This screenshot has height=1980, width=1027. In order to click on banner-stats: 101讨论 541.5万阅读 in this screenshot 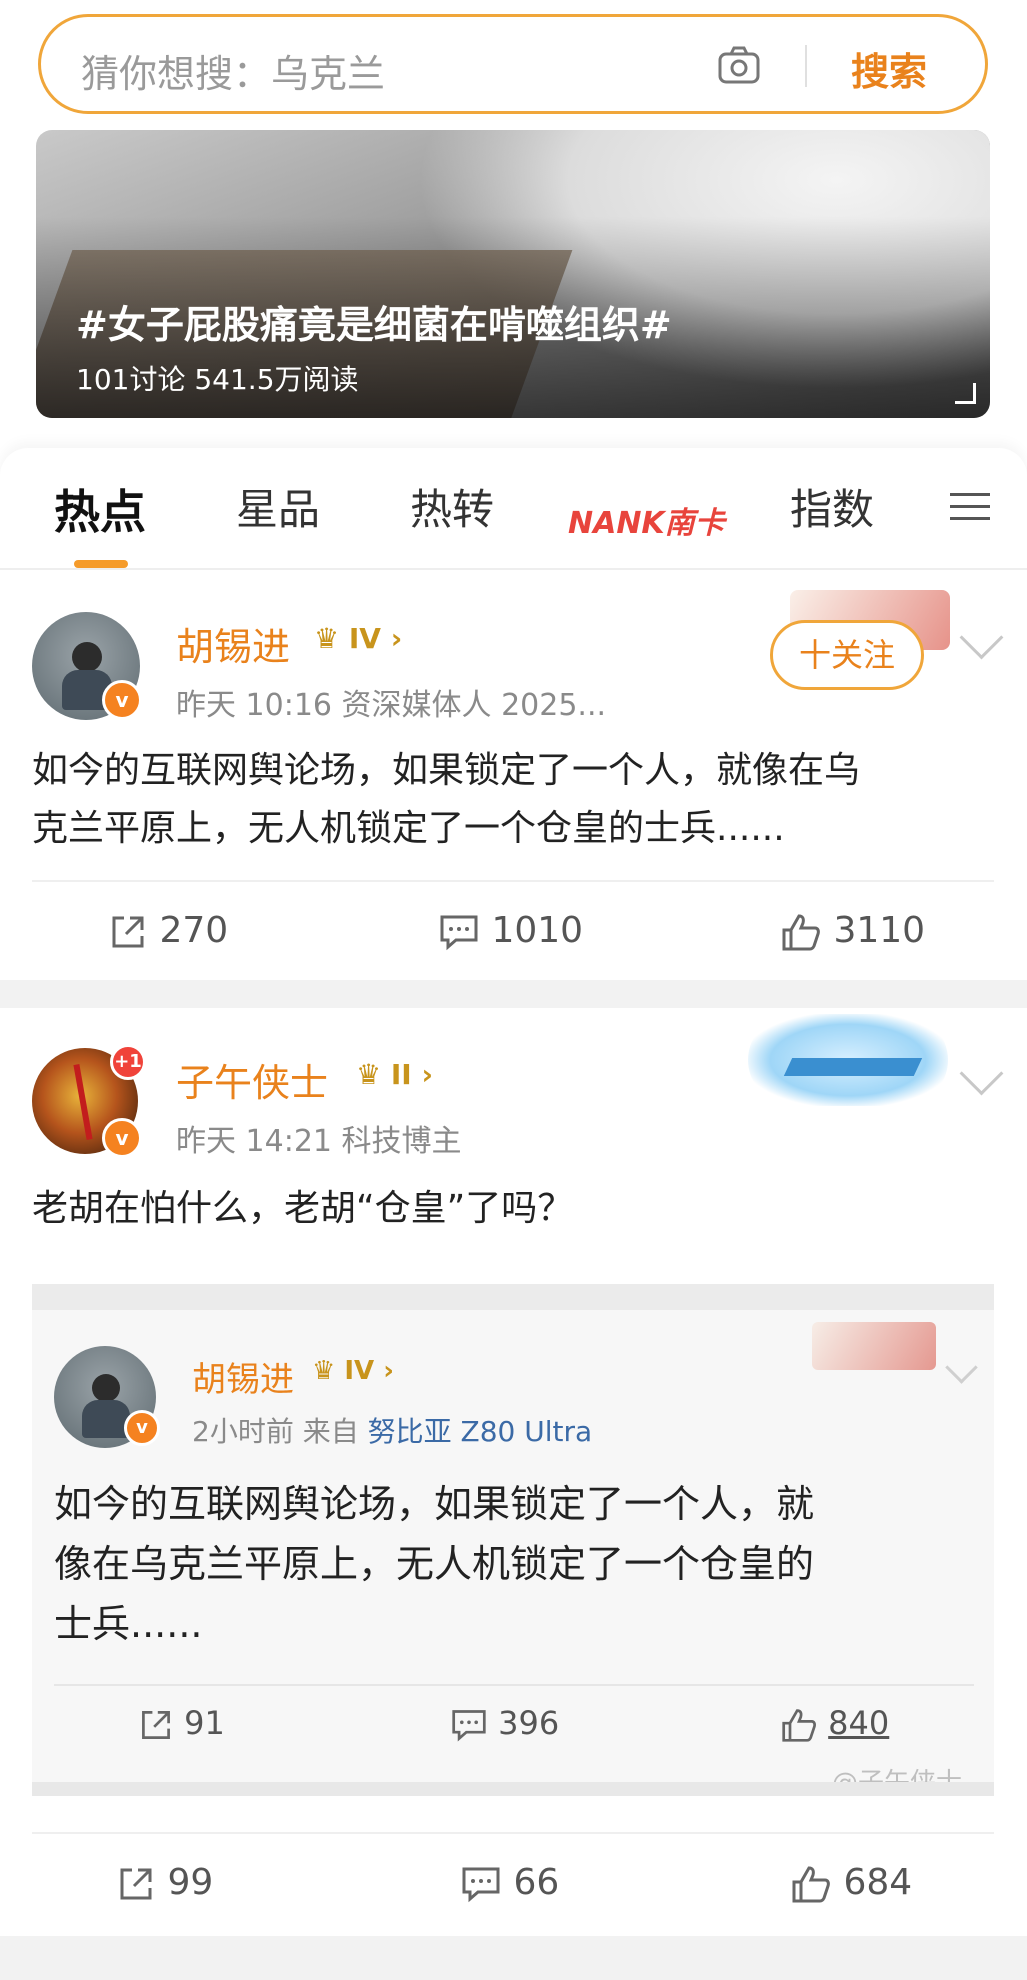, I will do `click(217, 379)`.